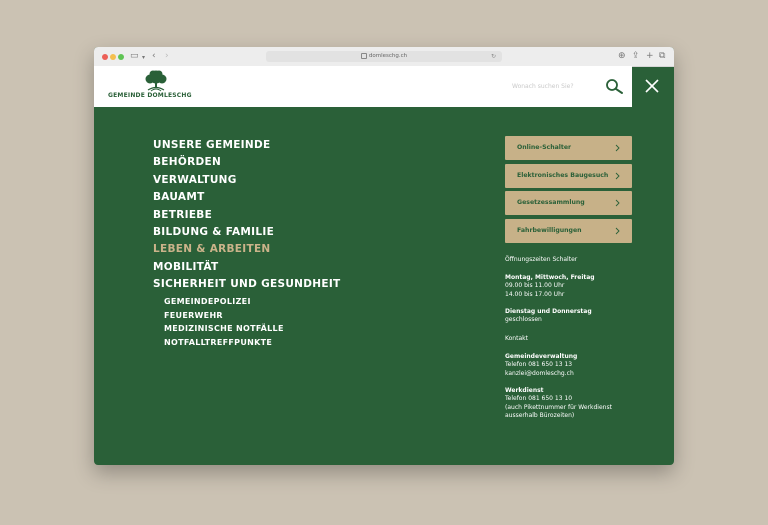 The width and height of the screenshot is (768, 525). Describe the element at coordinates (134, 56) in the screenshot. I see `sidebar-toggle-icon: ▭` at that location.